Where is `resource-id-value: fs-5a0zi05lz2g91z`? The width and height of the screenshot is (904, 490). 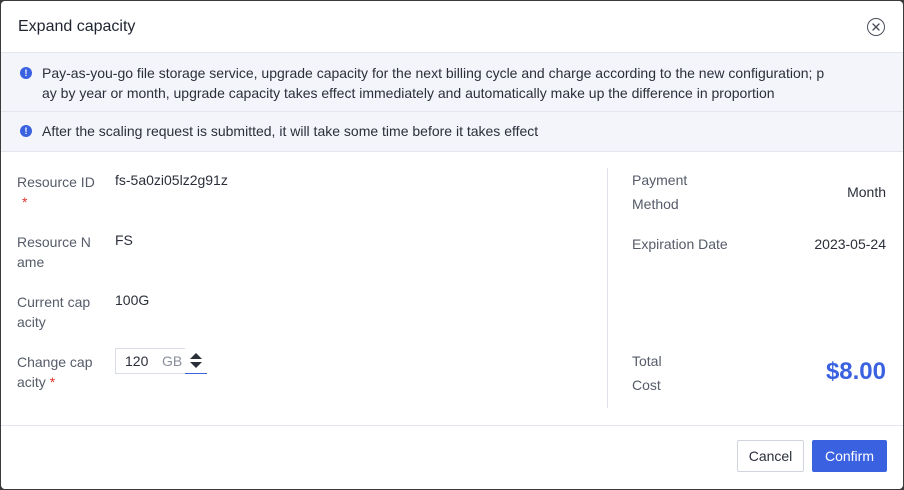 resource-id-value: fs-5a0zi05lz2g91z is located at coordinates (171, 180).